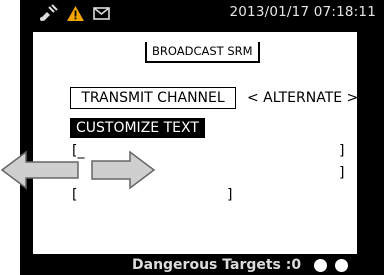 The height and width of the screenshot is (275, 384). I want to click on transmit-channel-field: TRANSMIT CHANNEL, so click(153, 98).